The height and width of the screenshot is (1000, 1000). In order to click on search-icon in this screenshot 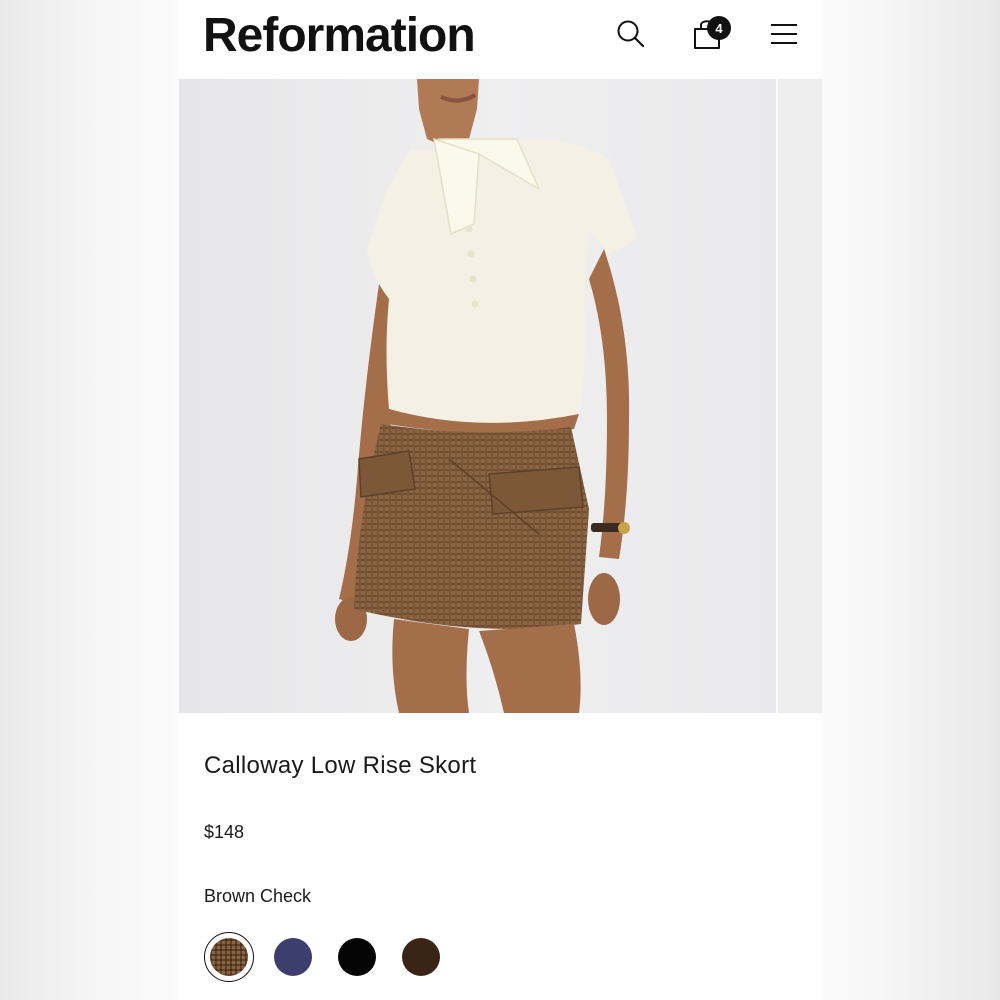, I will do `click(631, 34)`.